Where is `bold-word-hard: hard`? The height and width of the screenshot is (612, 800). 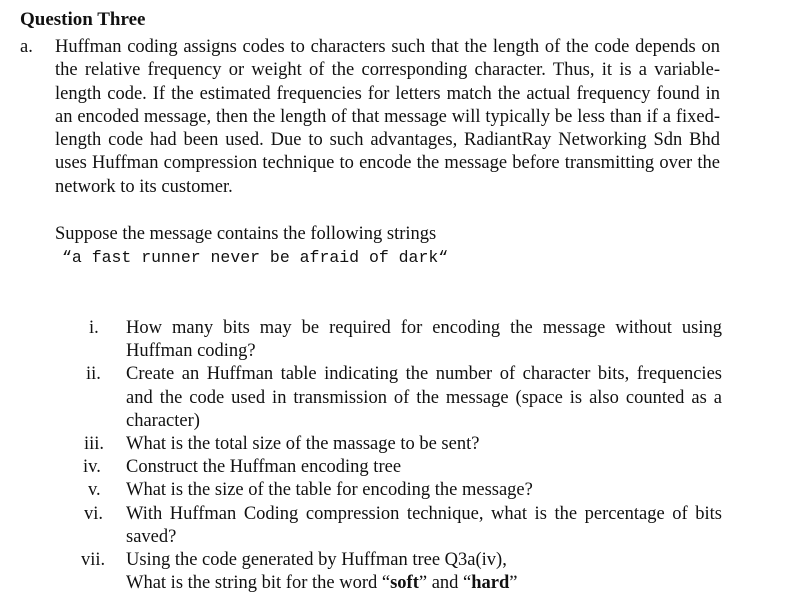
bold-word-hard: hard is located at coordinates (490, 583).